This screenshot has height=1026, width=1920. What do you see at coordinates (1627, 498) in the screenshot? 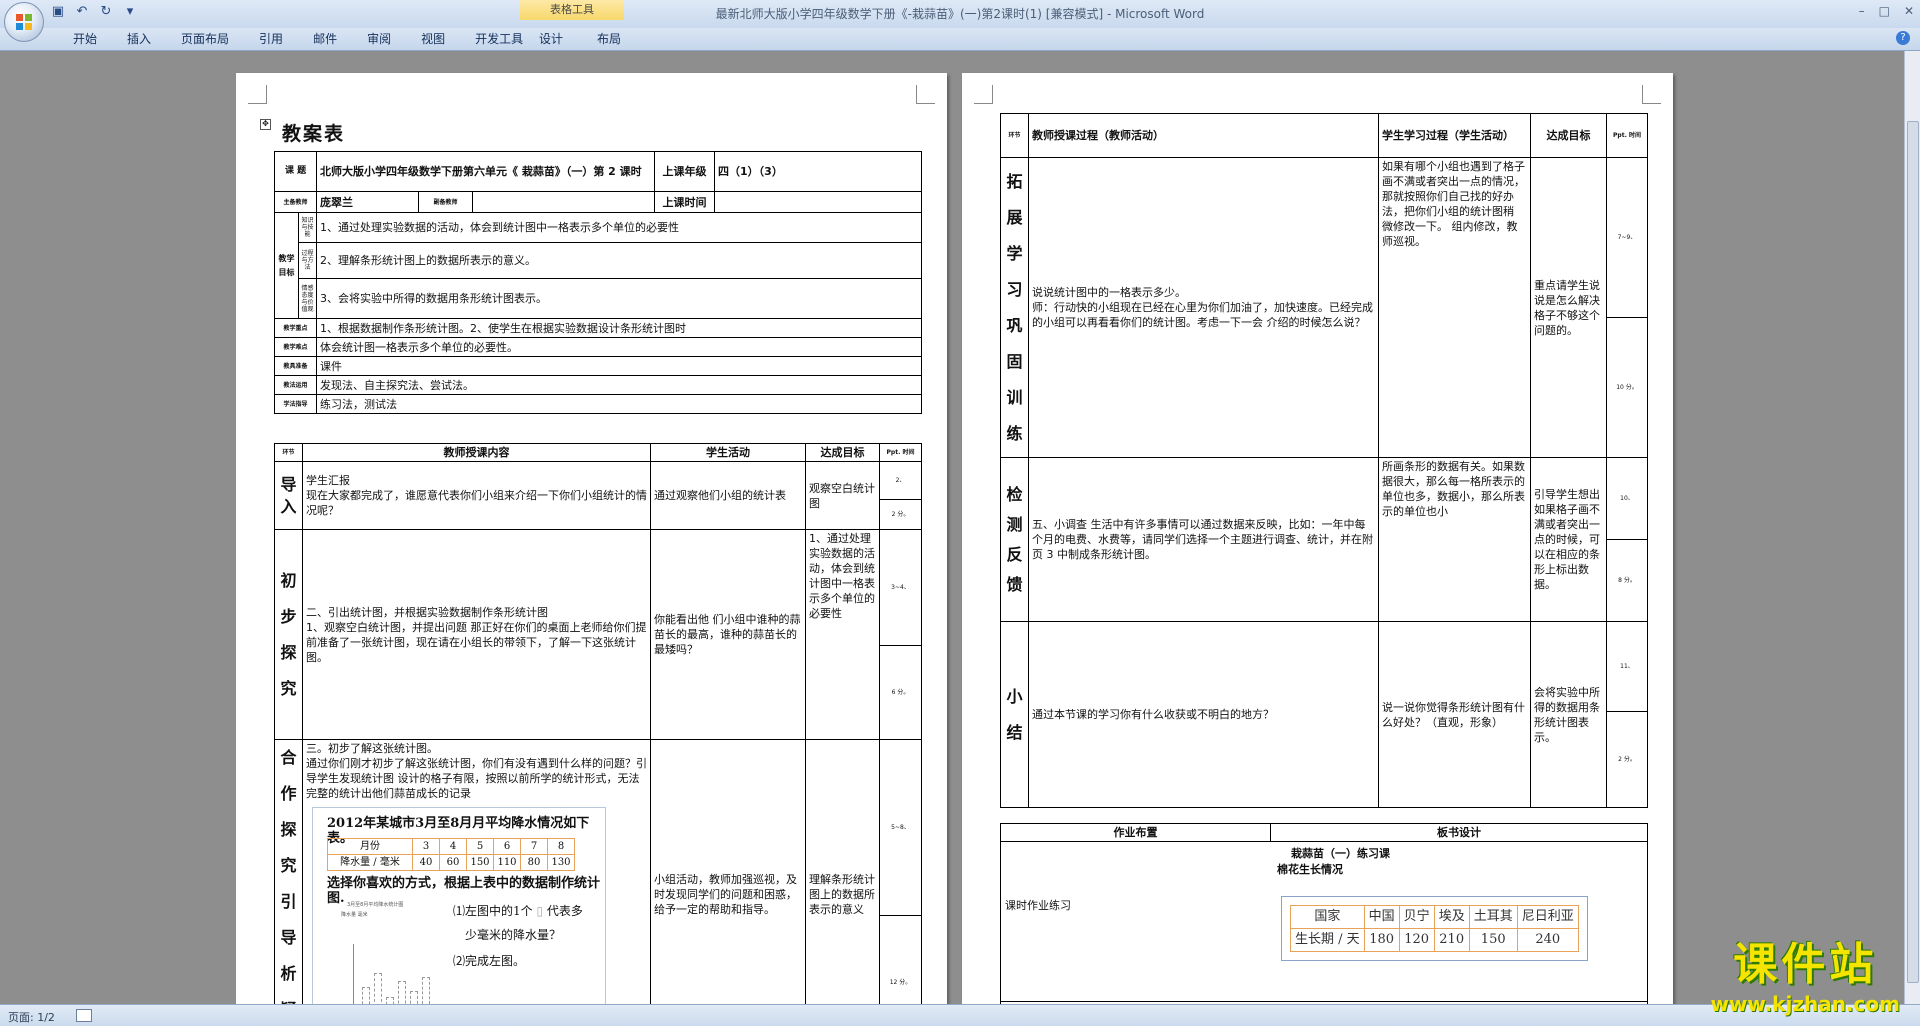
I see `lesson-time: 10、` at bounding box center [1627, 498].